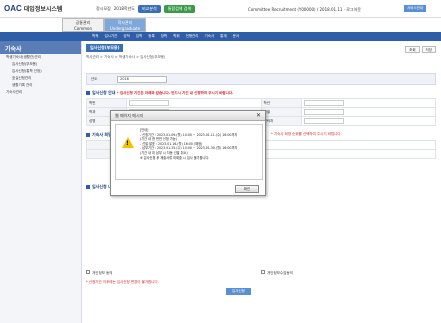 This screenshot has height=323, width=441. I want to click on grade-field, so click(323, 103).